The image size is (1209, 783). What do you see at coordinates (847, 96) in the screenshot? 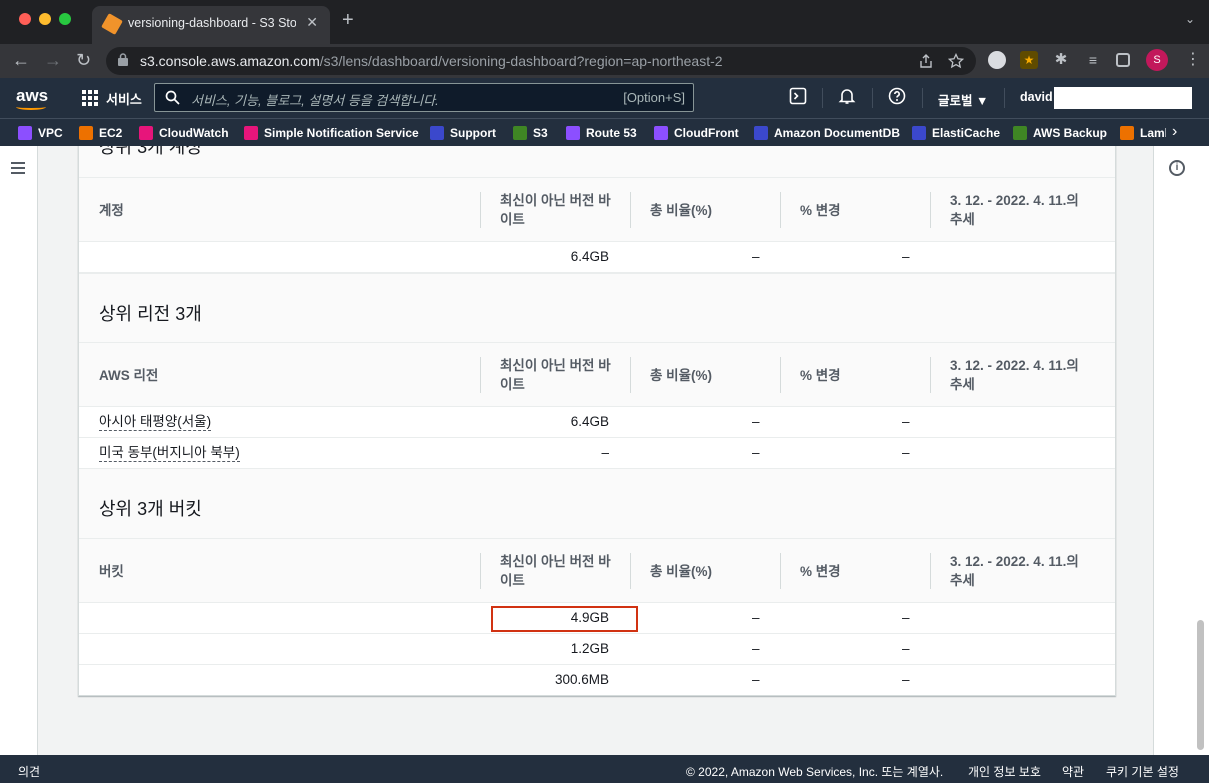
I see `notifications-bell-icon` at bounding box center [847, 96].